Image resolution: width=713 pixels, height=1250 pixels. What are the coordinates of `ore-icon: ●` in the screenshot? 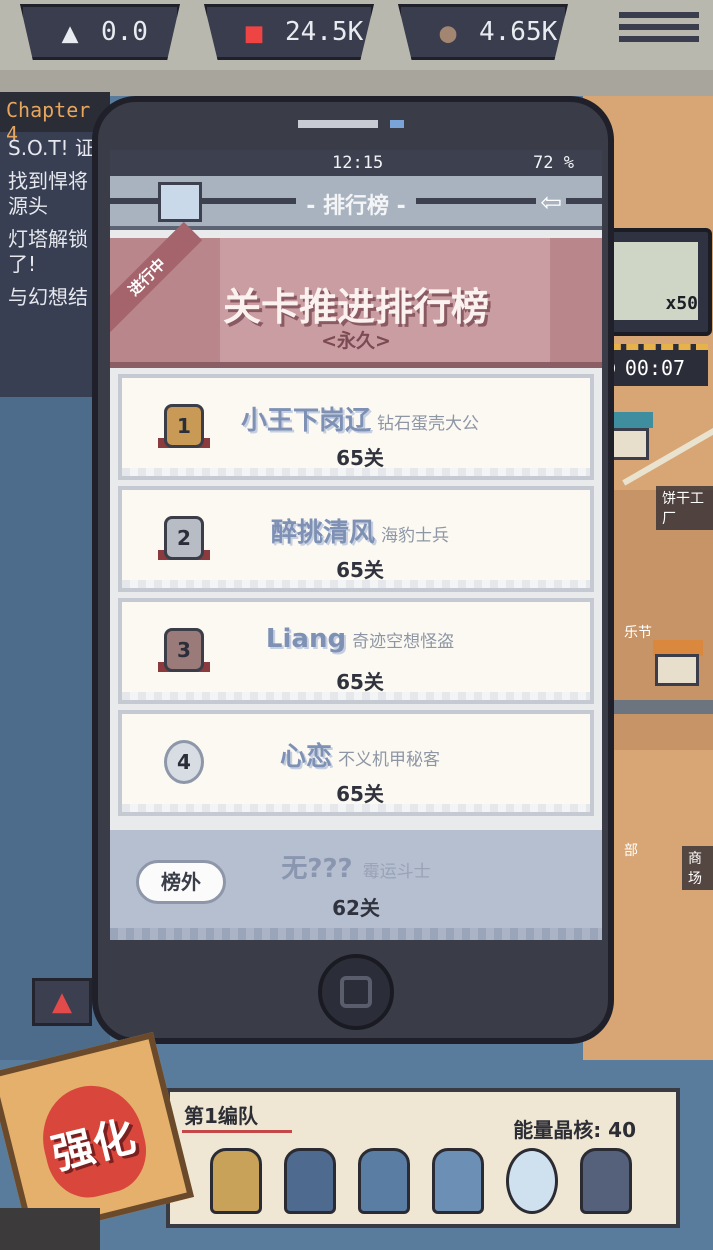 It's located at (448, 32).